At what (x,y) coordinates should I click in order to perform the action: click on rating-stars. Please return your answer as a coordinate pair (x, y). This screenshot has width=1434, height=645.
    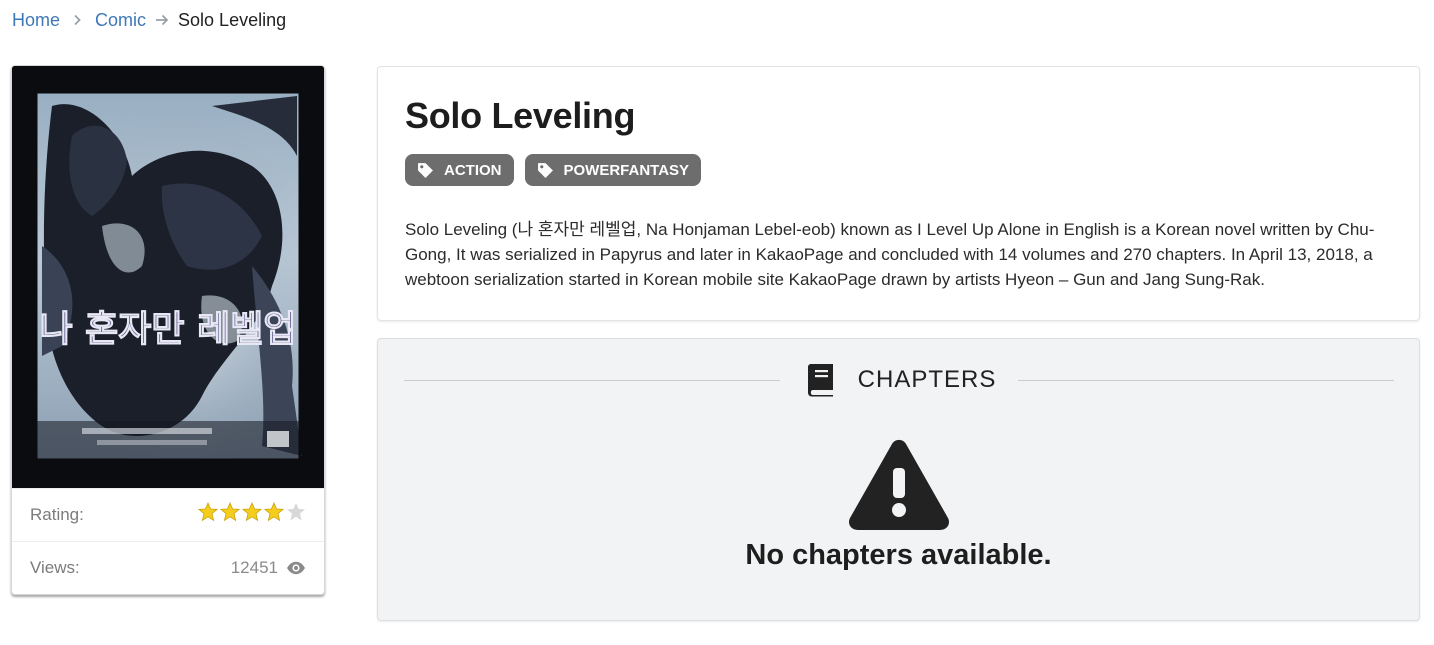
    Looking at the image, I should click on (252, 512).